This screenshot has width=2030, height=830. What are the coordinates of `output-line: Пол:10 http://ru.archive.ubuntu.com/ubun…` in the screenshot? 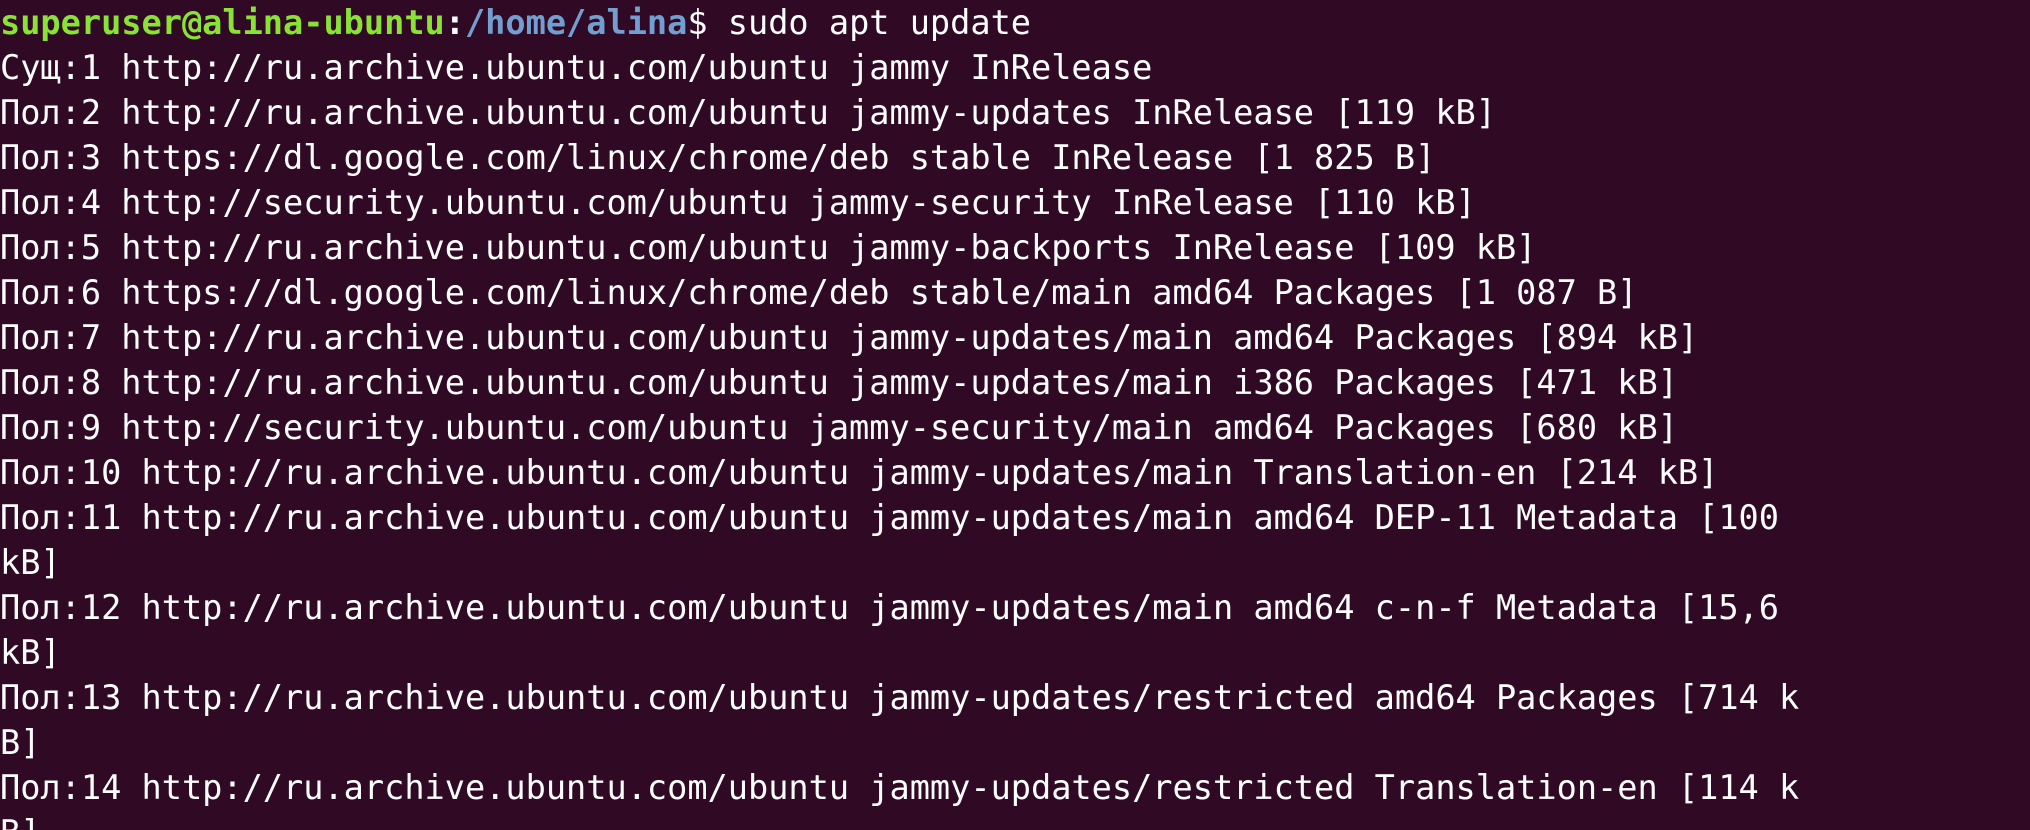 It's located at (859, 472).